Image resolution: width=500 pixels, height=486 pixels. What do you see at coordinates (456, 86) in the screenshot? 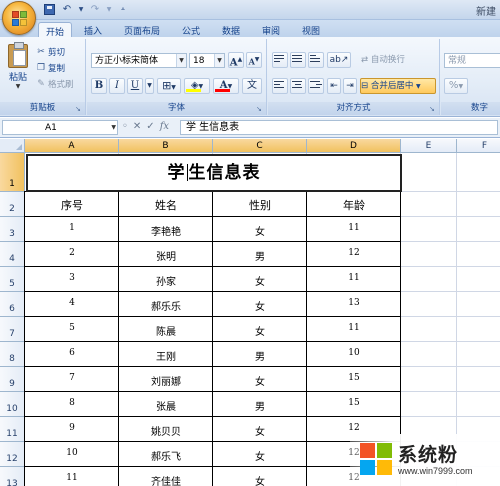
I see `percent-style-button: %▼` at bounding box center [456, 86].